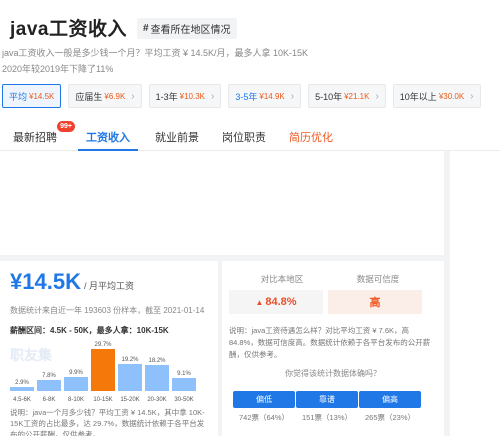 The width and height of the screenshot is (500, 436). I want to click on location-button: # 查看所在地区情况, so click(186, 28).